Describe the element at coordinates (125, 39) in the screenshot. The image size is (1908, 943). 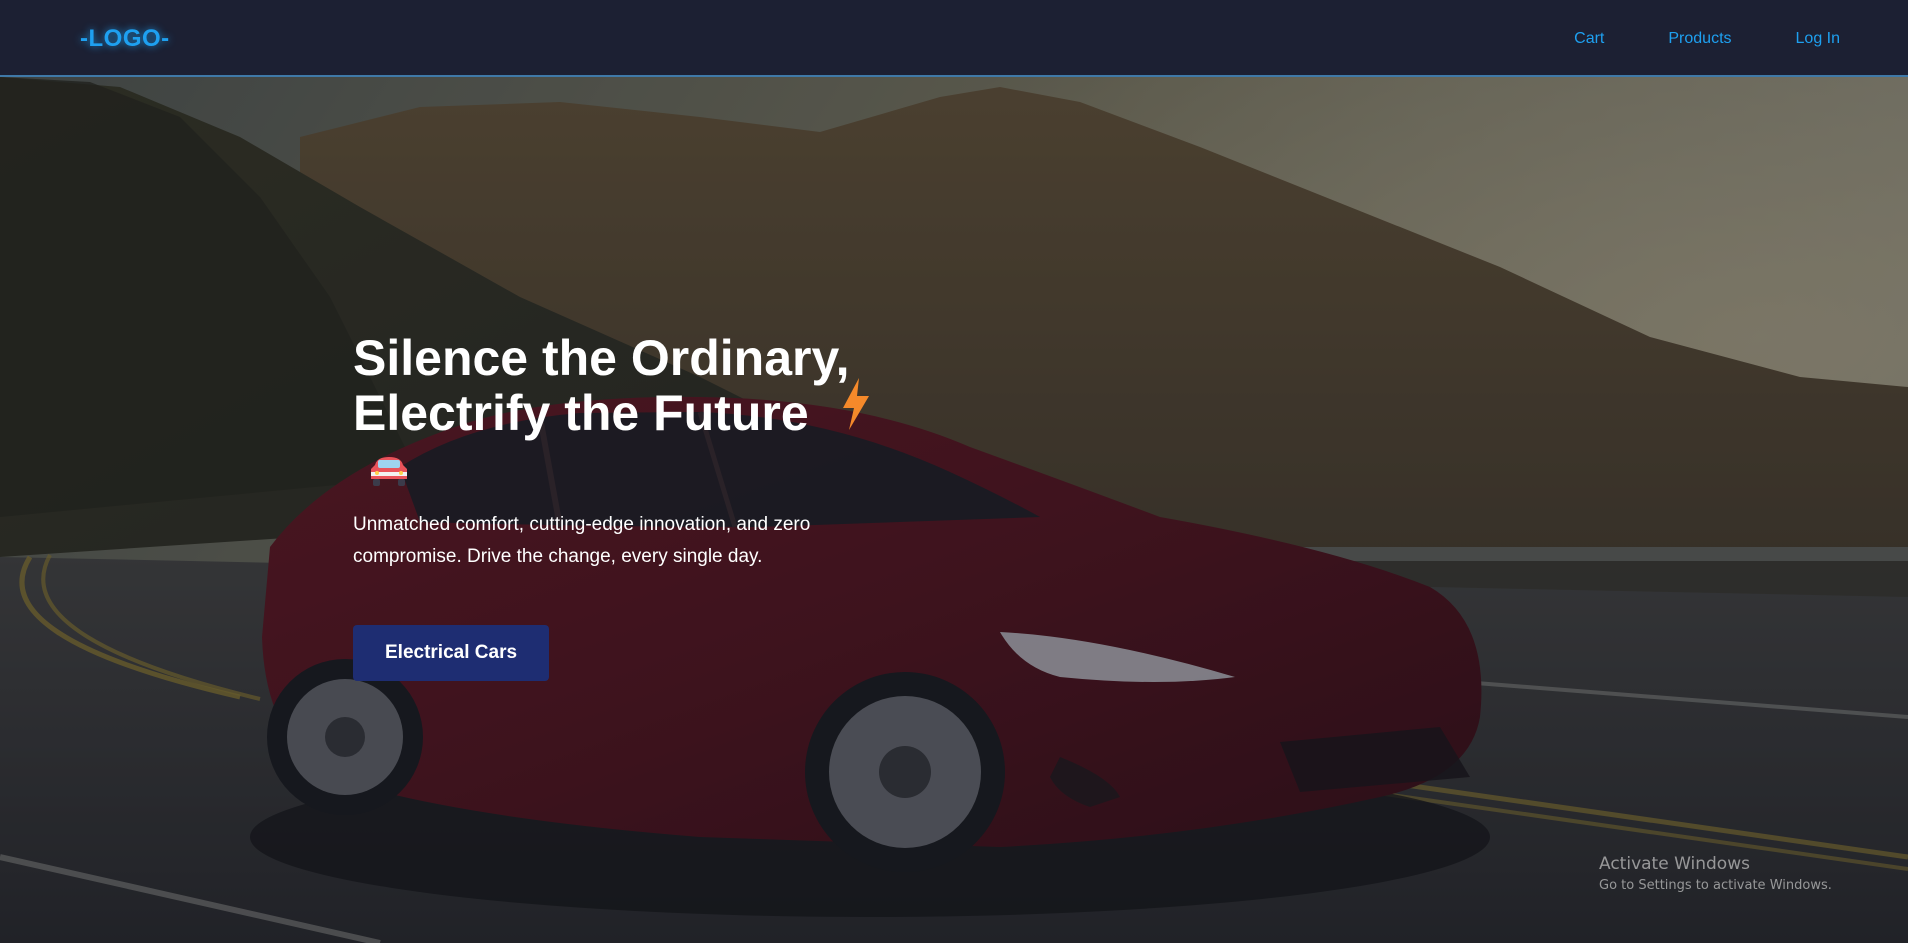
I see `logo: -LOGO-` at that location.